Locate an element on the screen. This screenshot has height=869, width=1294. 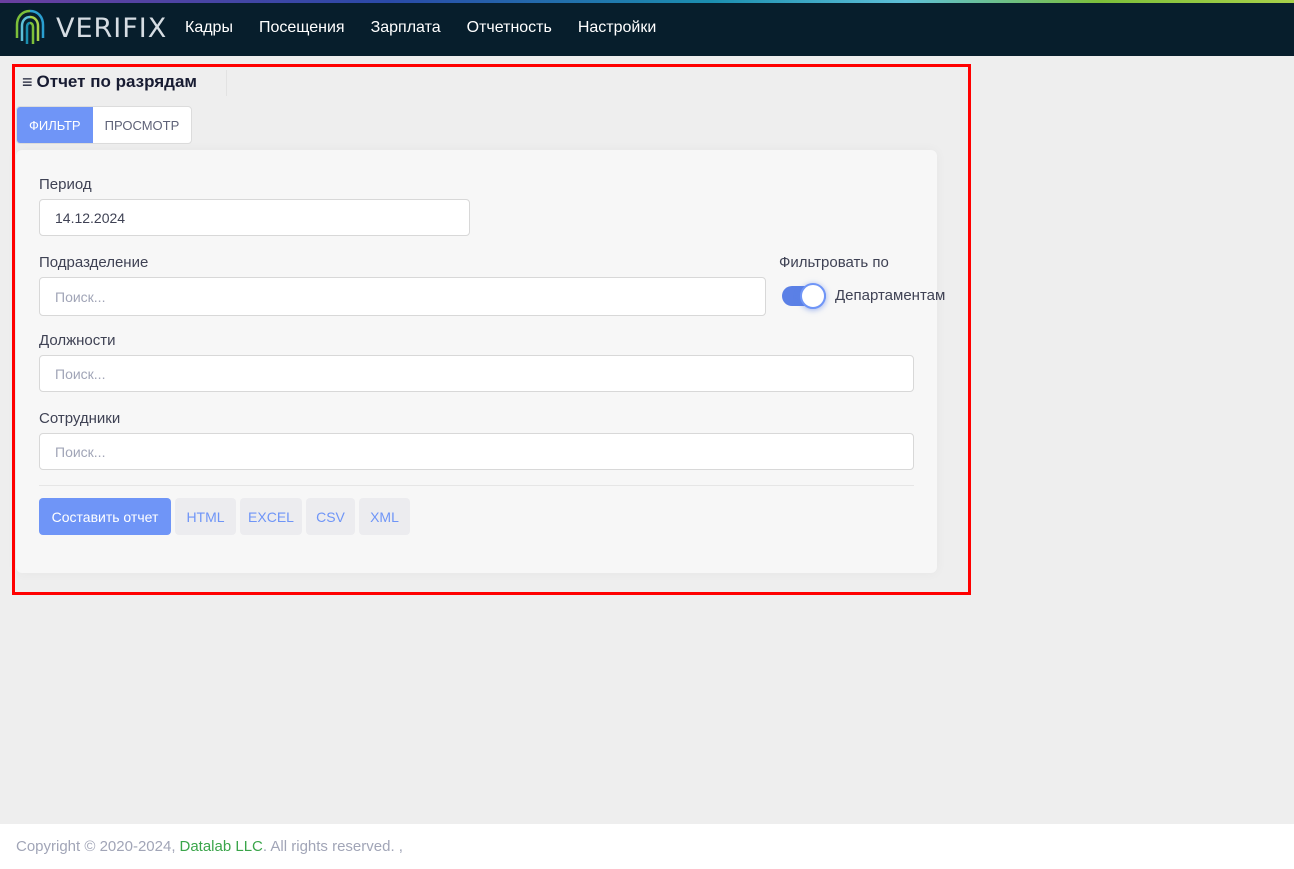
footer-rights: . All rights reserved. , is located at coordinates (332, 846).